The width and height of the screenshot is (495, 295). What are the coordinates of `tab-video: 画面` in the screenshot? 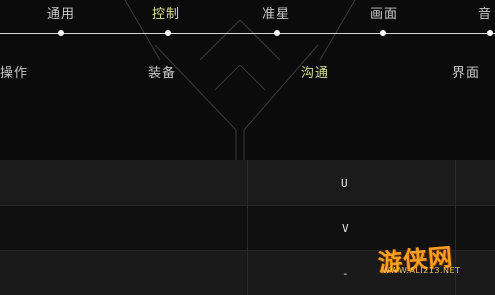 It's located at (384, 12).